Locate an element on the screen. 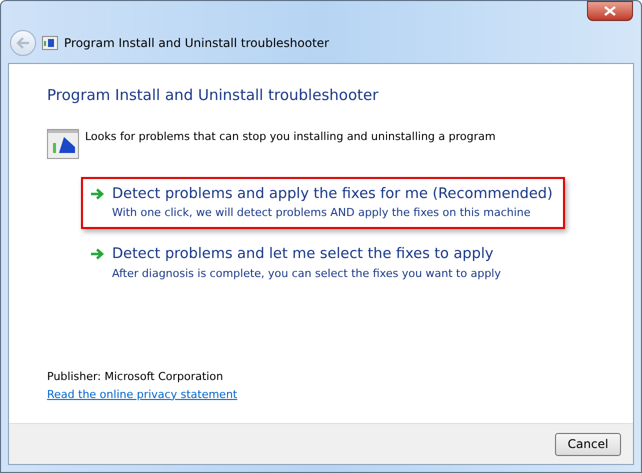 Image resolution: width=642 pixels, height=473 pixels. option-link: Detect problems and apply the fixes for me (Recommended) With one click, we will detect problems AND apply the fixes on this machine is located at coordinates (323, 202).